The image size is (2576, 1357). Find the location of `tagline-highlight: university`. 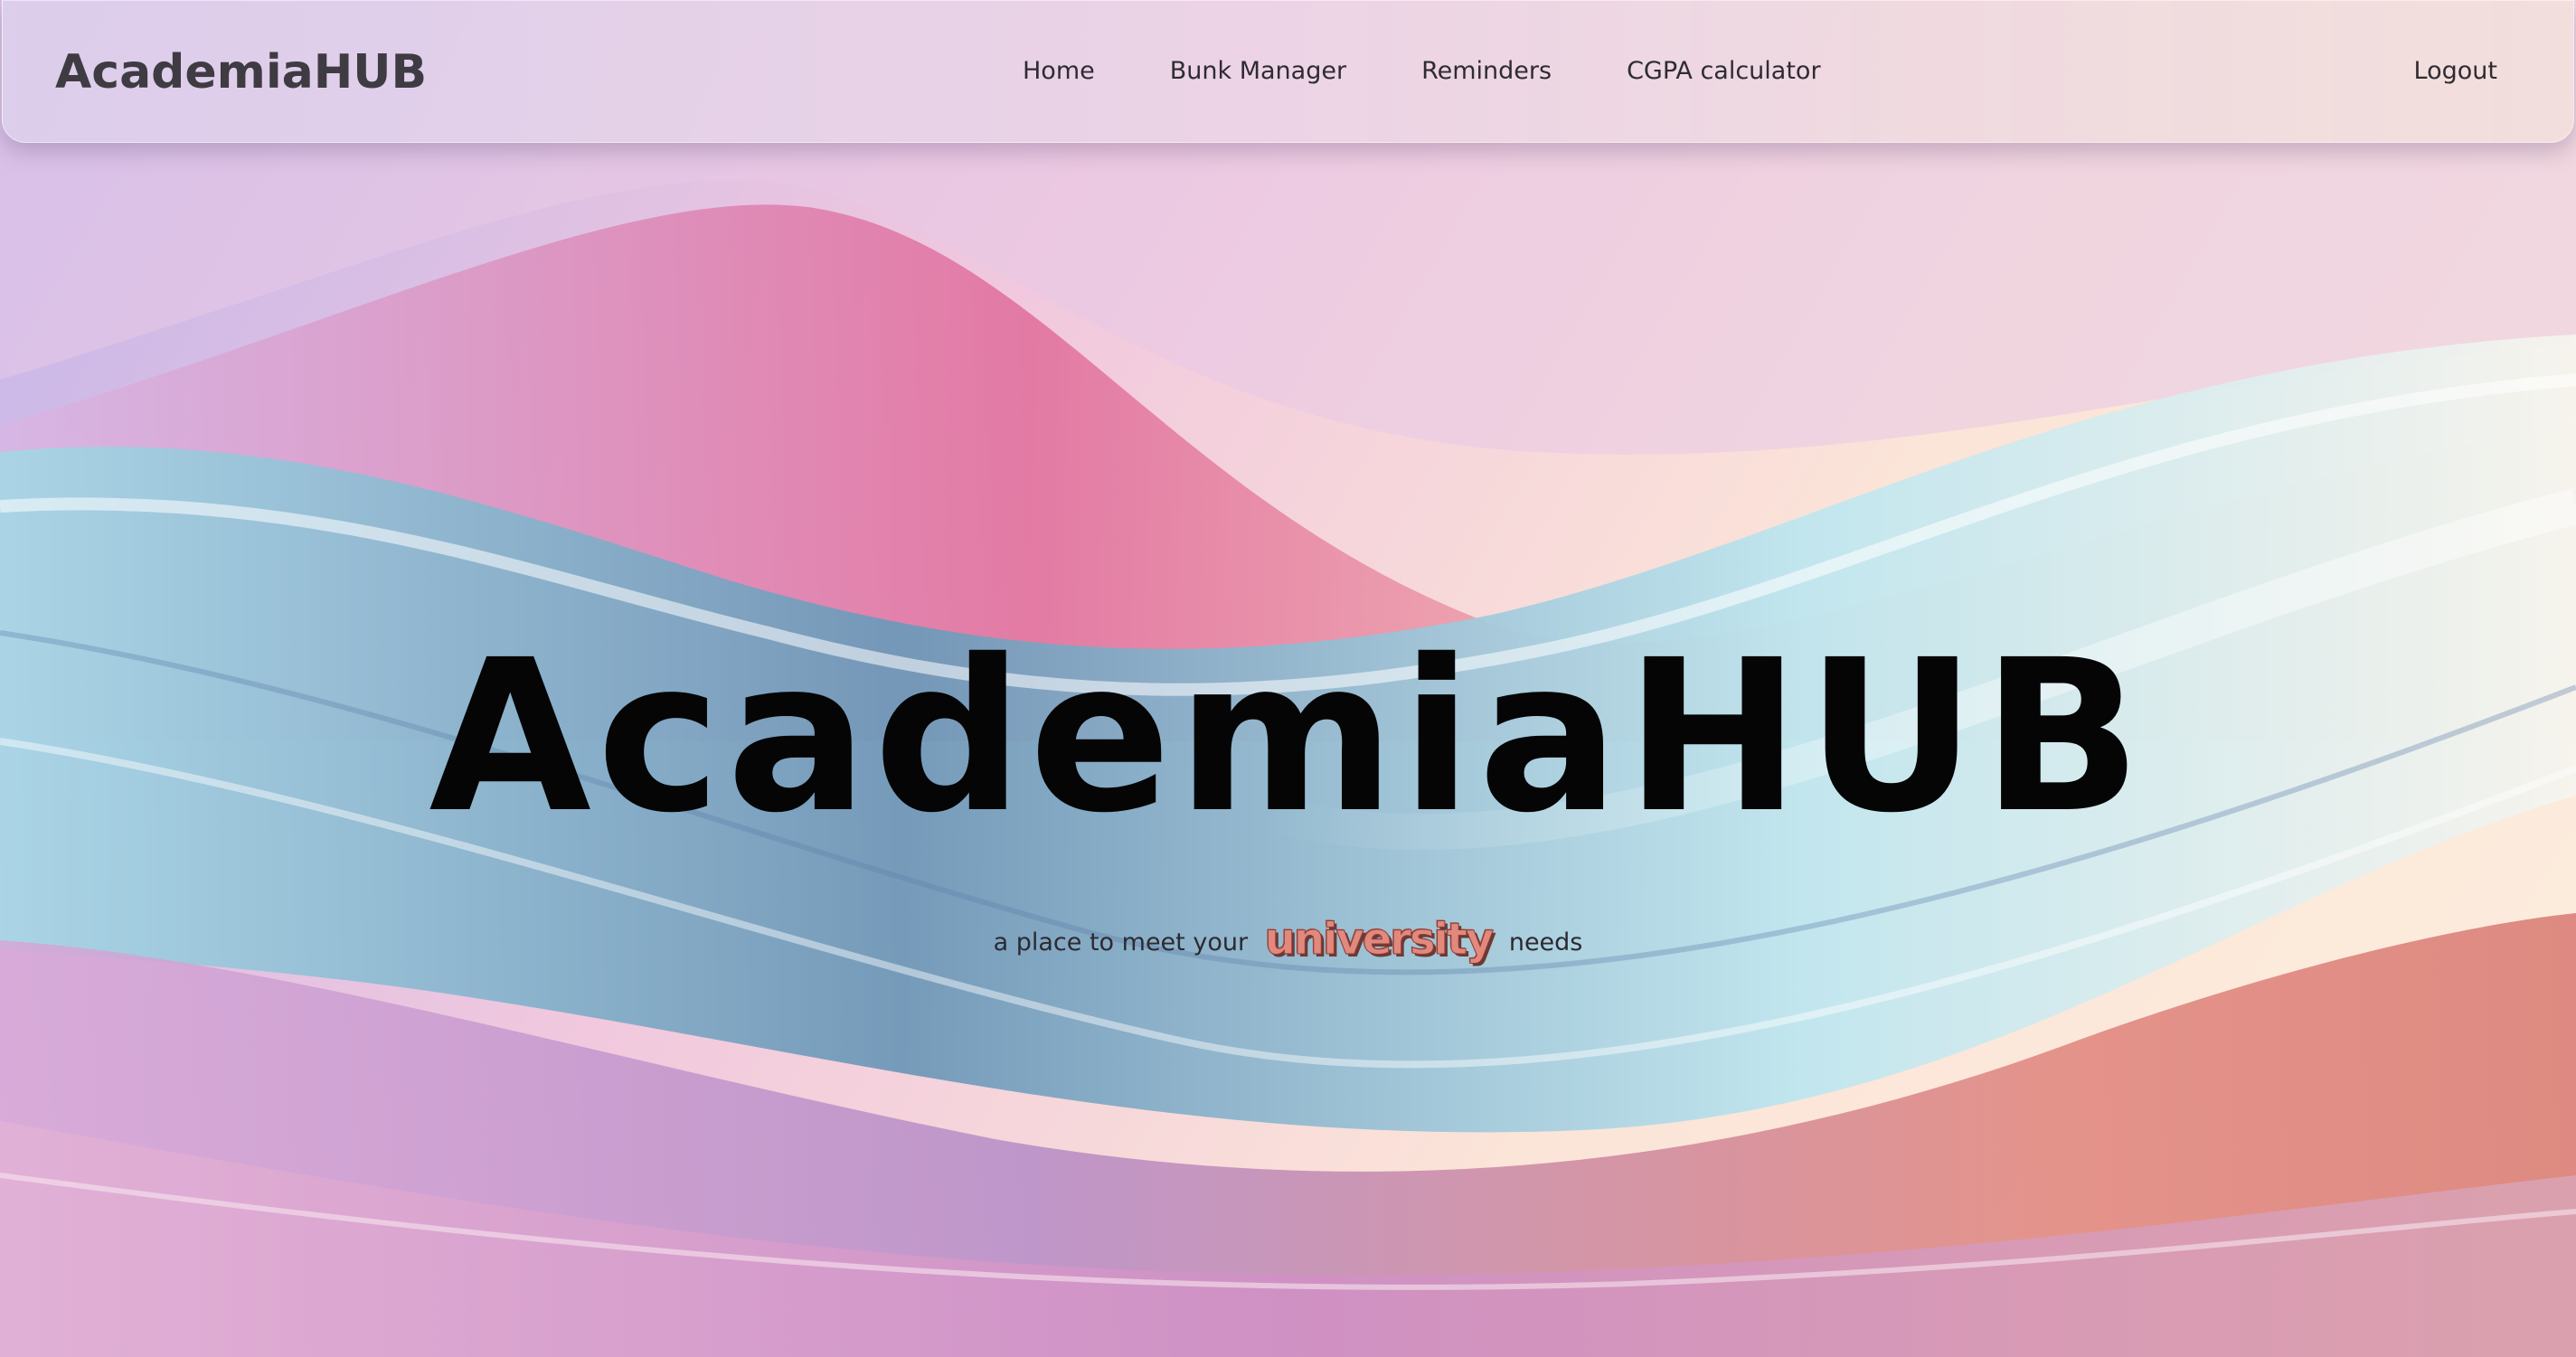

tagline-highlight: university is located at coordinates (1379, 940).